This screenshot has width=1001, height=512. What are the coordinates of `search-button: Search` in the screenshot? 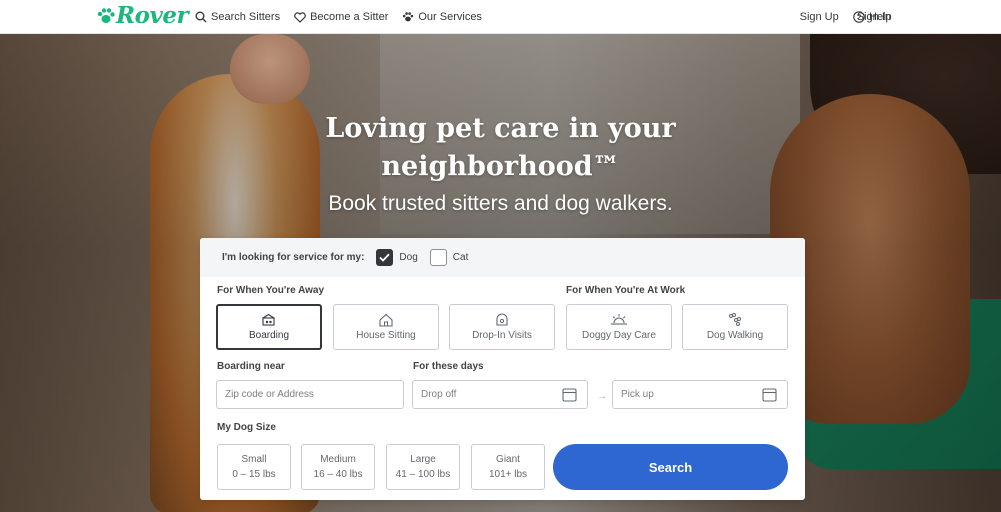 It's located at (670, 467).